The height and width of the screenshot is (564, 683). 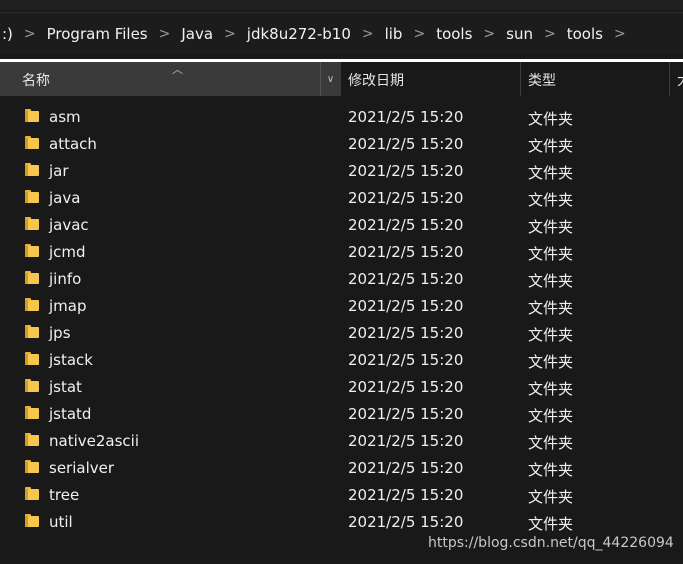 I want to click on file-row: jinfo 2021/2/5 15:20 文件夹, so click(x=341, y=278).